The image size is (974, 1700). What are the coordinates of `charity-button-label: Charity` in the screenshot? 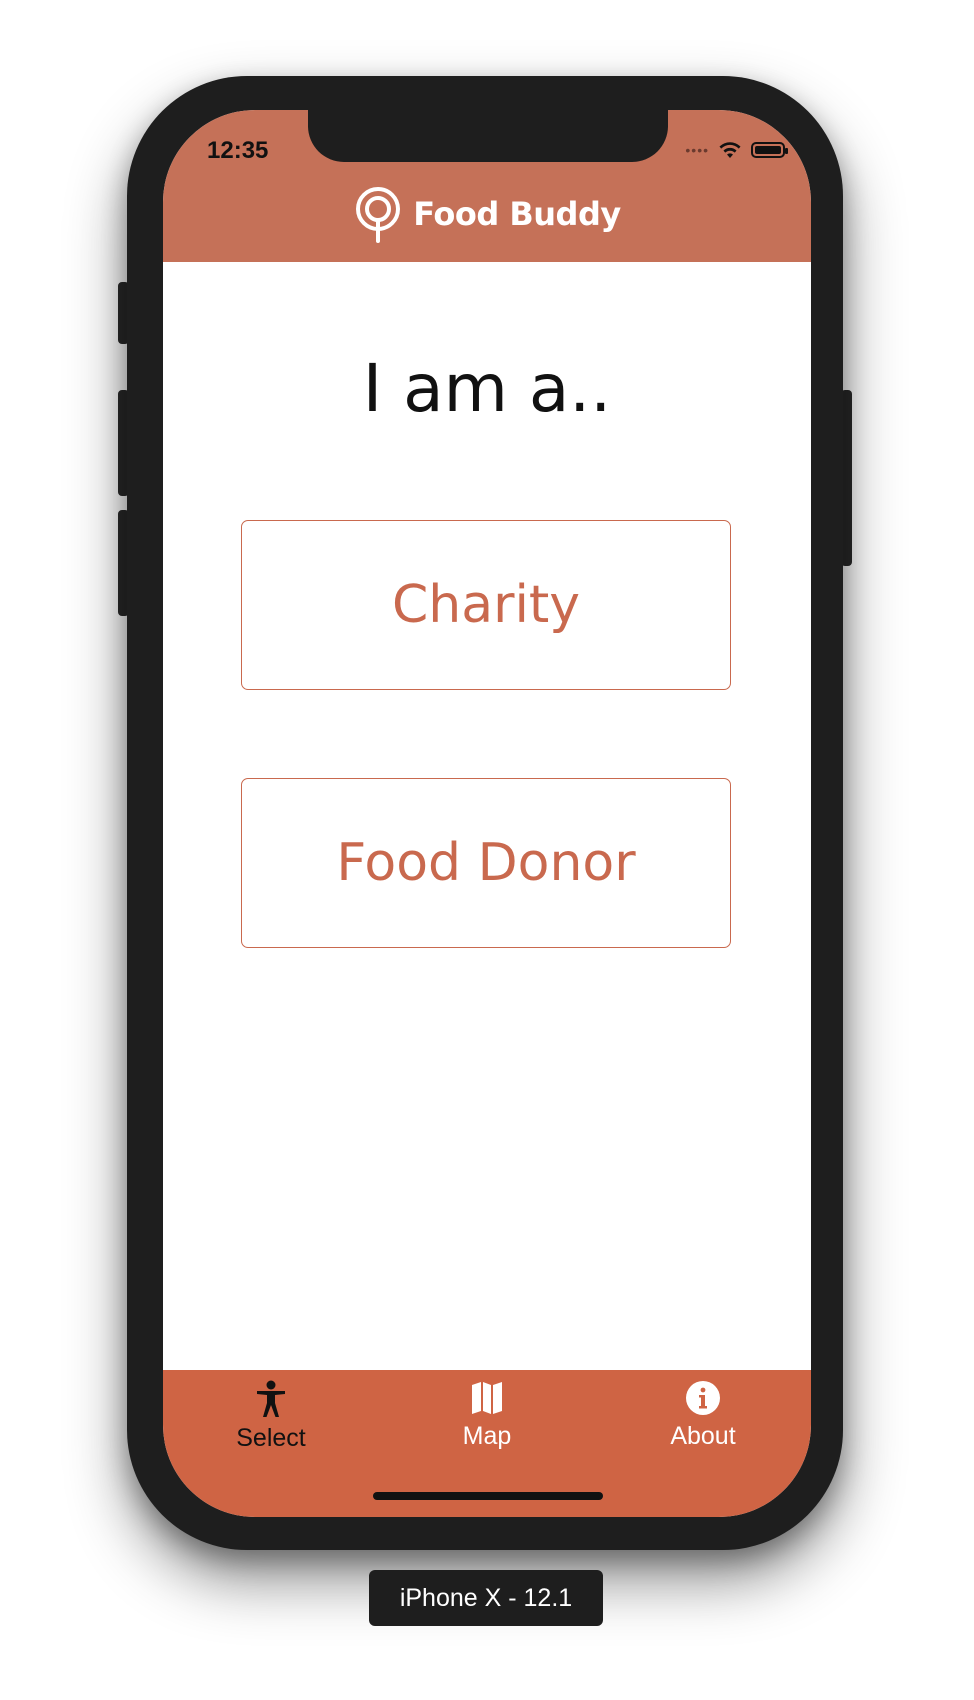 It's located at (486, 605).